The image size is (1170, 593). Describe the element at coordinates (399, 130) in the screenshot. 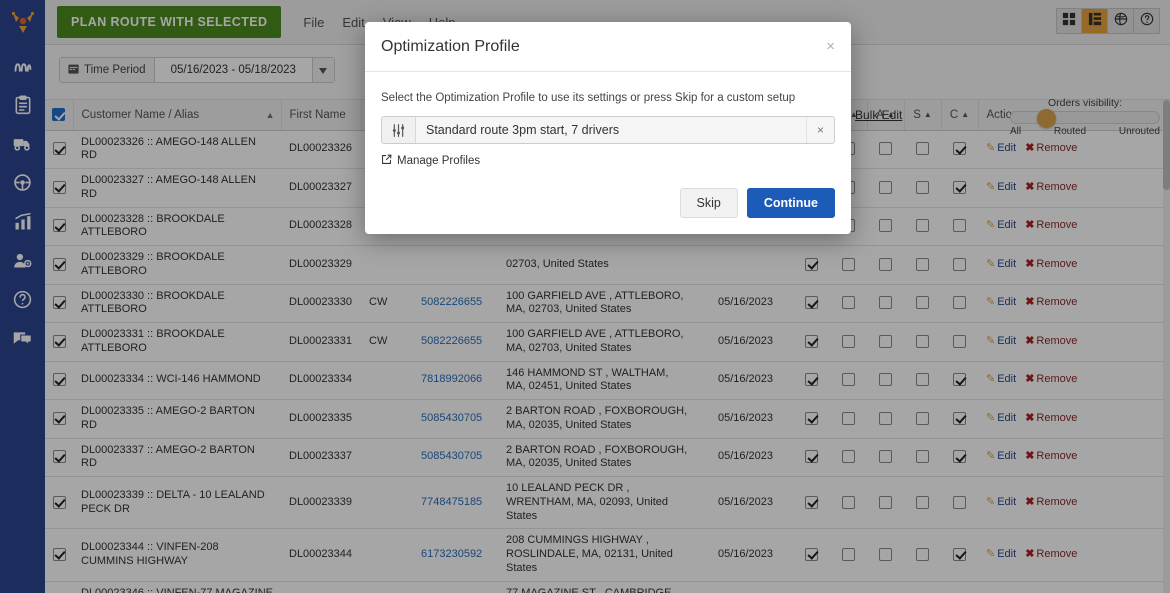

I see `sliders-settings-icon` at that location.